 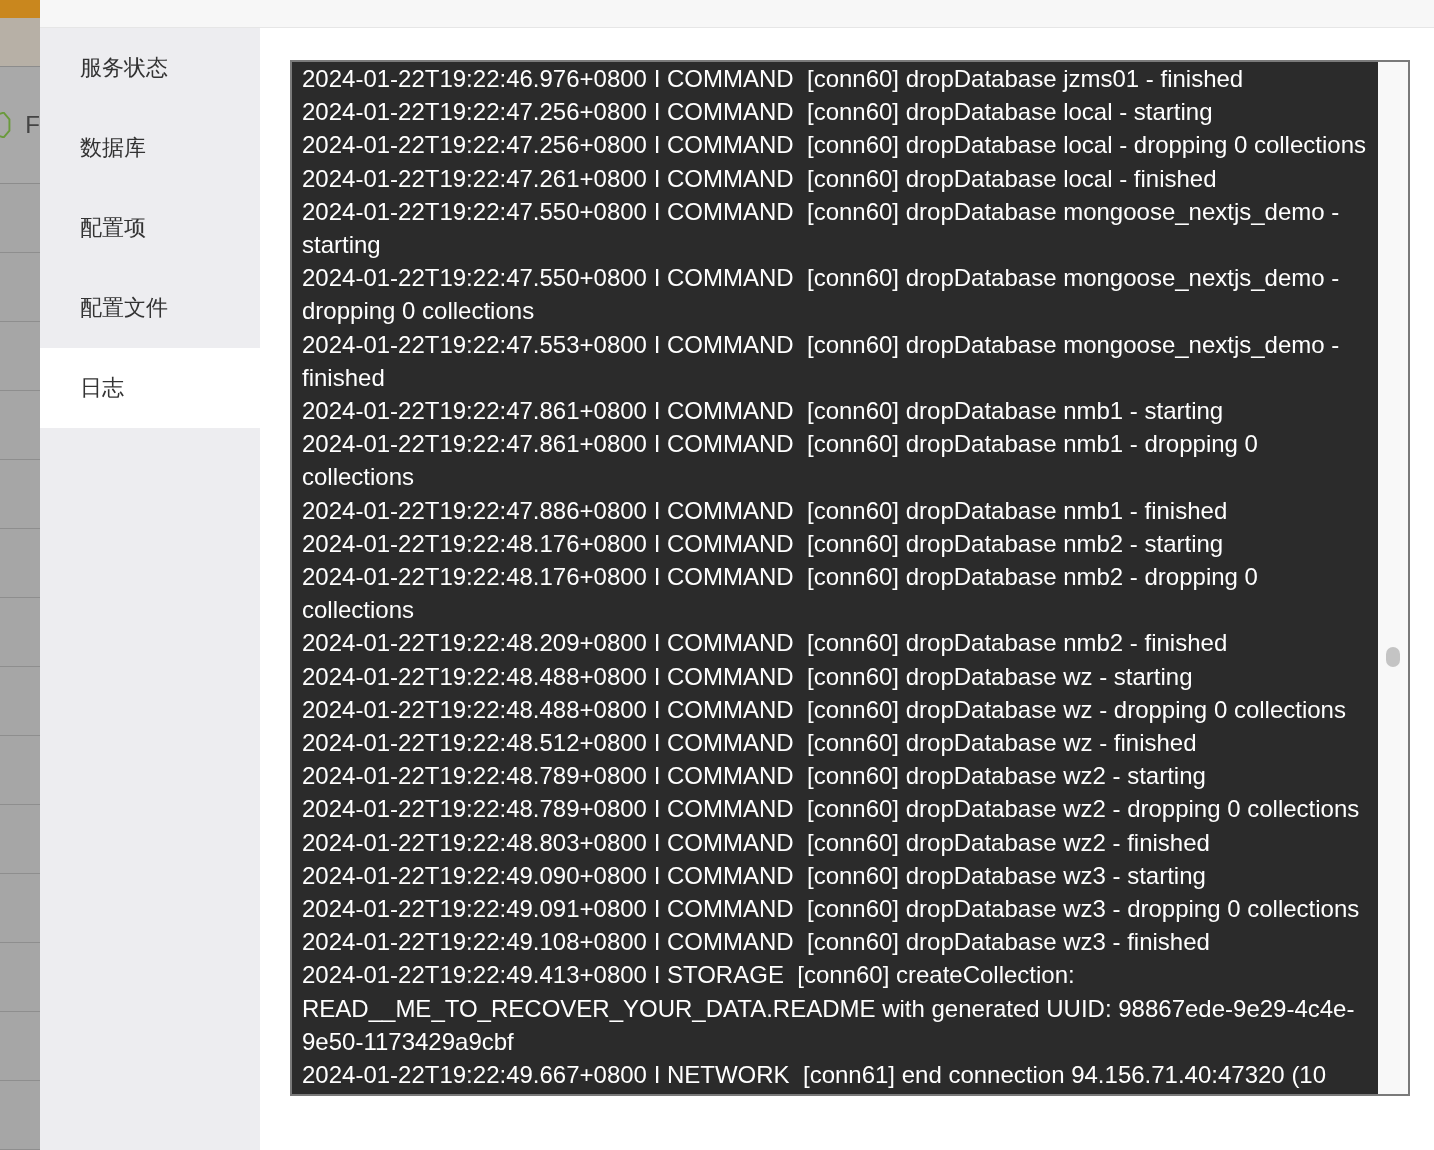 What do you see at coordinates (824, 709) in the screenshot?
I see `log-line: 2024-01-22T19:22:48.488+0800 I COMMAND [conn60] dropDatabase wz - dropping 0 collections` at bounding box center [824, 709].